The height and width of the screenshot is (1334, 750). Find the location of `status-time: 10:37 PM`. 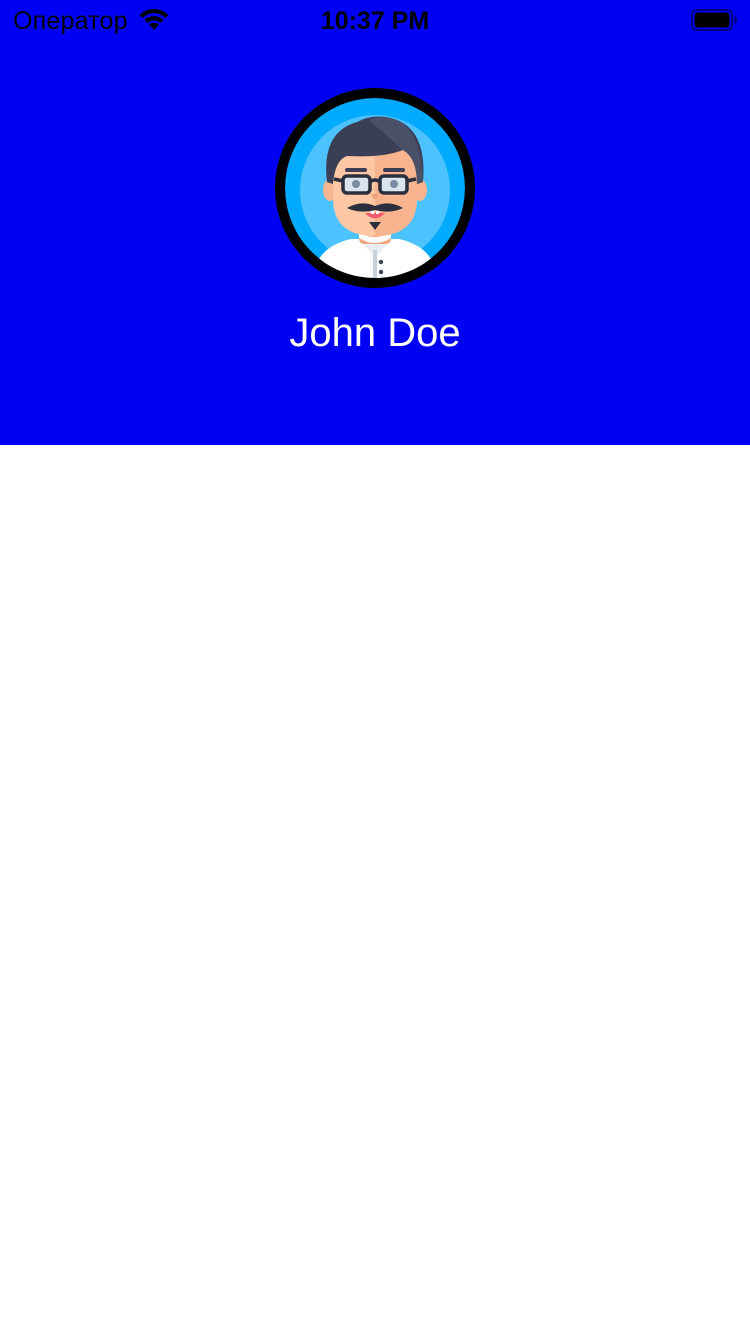

status-time: 10:37 PM is located at coordinates (375, 21).